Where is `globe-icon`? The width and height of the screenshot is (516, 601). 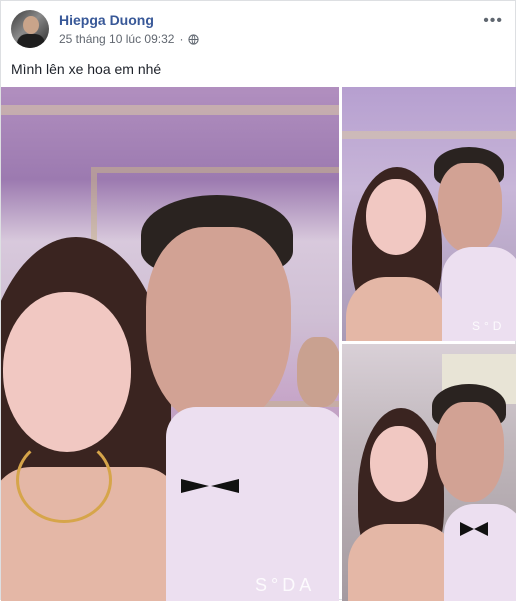
globe-icon is located at coordinates (194, 39).